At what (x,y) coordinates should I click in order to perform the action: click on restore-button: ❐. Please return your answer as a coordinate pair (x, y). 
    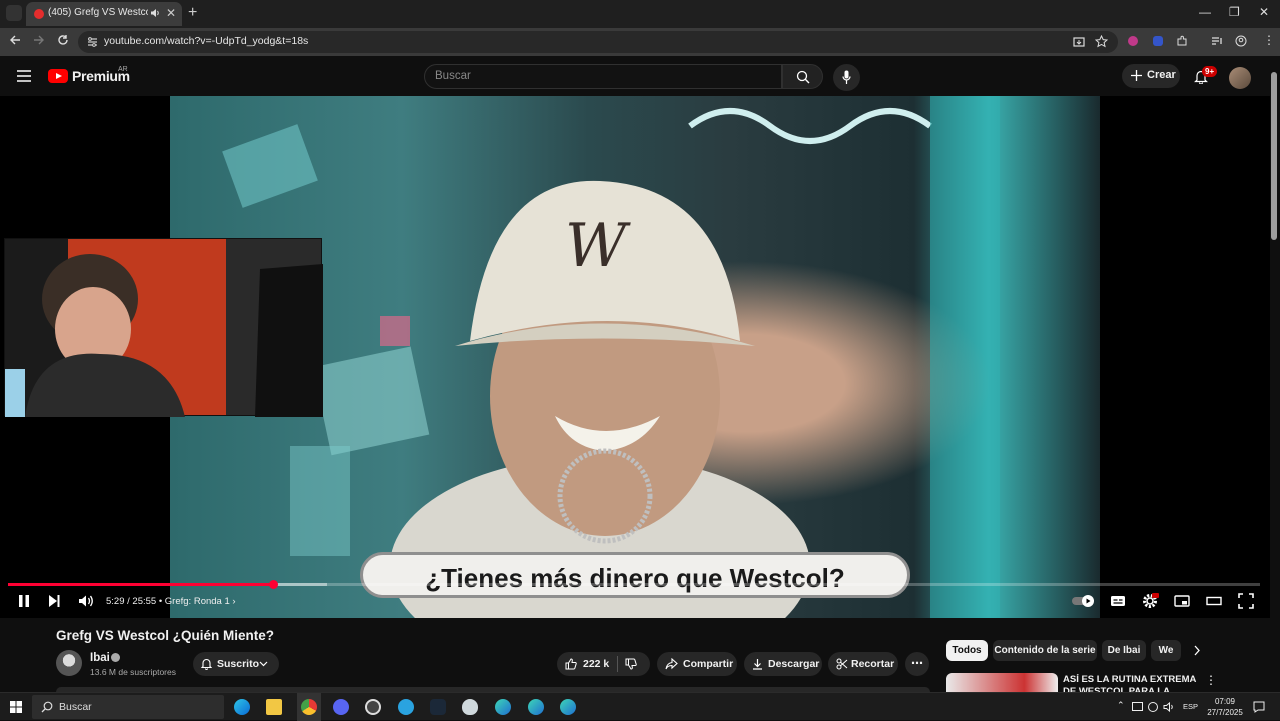
    Looking at the image, I should click on (1234, 12).